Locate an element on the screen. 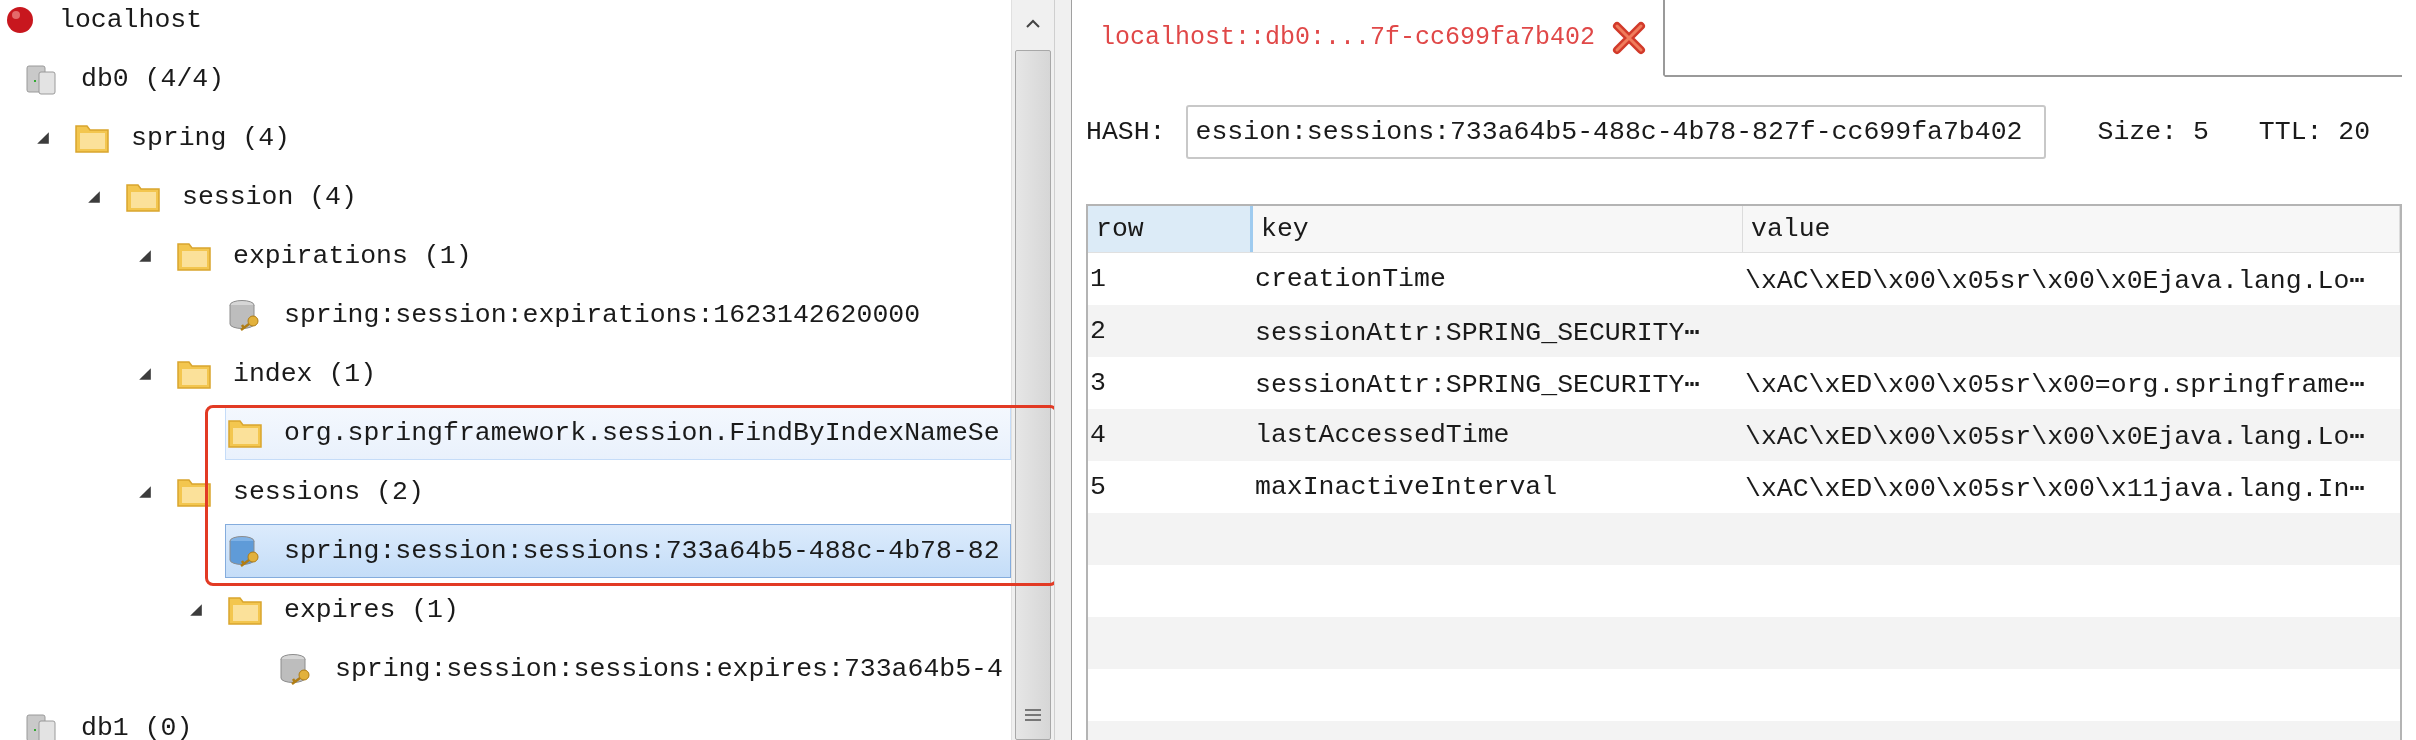 This screenshot has height=740, width=2416. tree-item: db1 (0) is located at coordinates (516, 720).